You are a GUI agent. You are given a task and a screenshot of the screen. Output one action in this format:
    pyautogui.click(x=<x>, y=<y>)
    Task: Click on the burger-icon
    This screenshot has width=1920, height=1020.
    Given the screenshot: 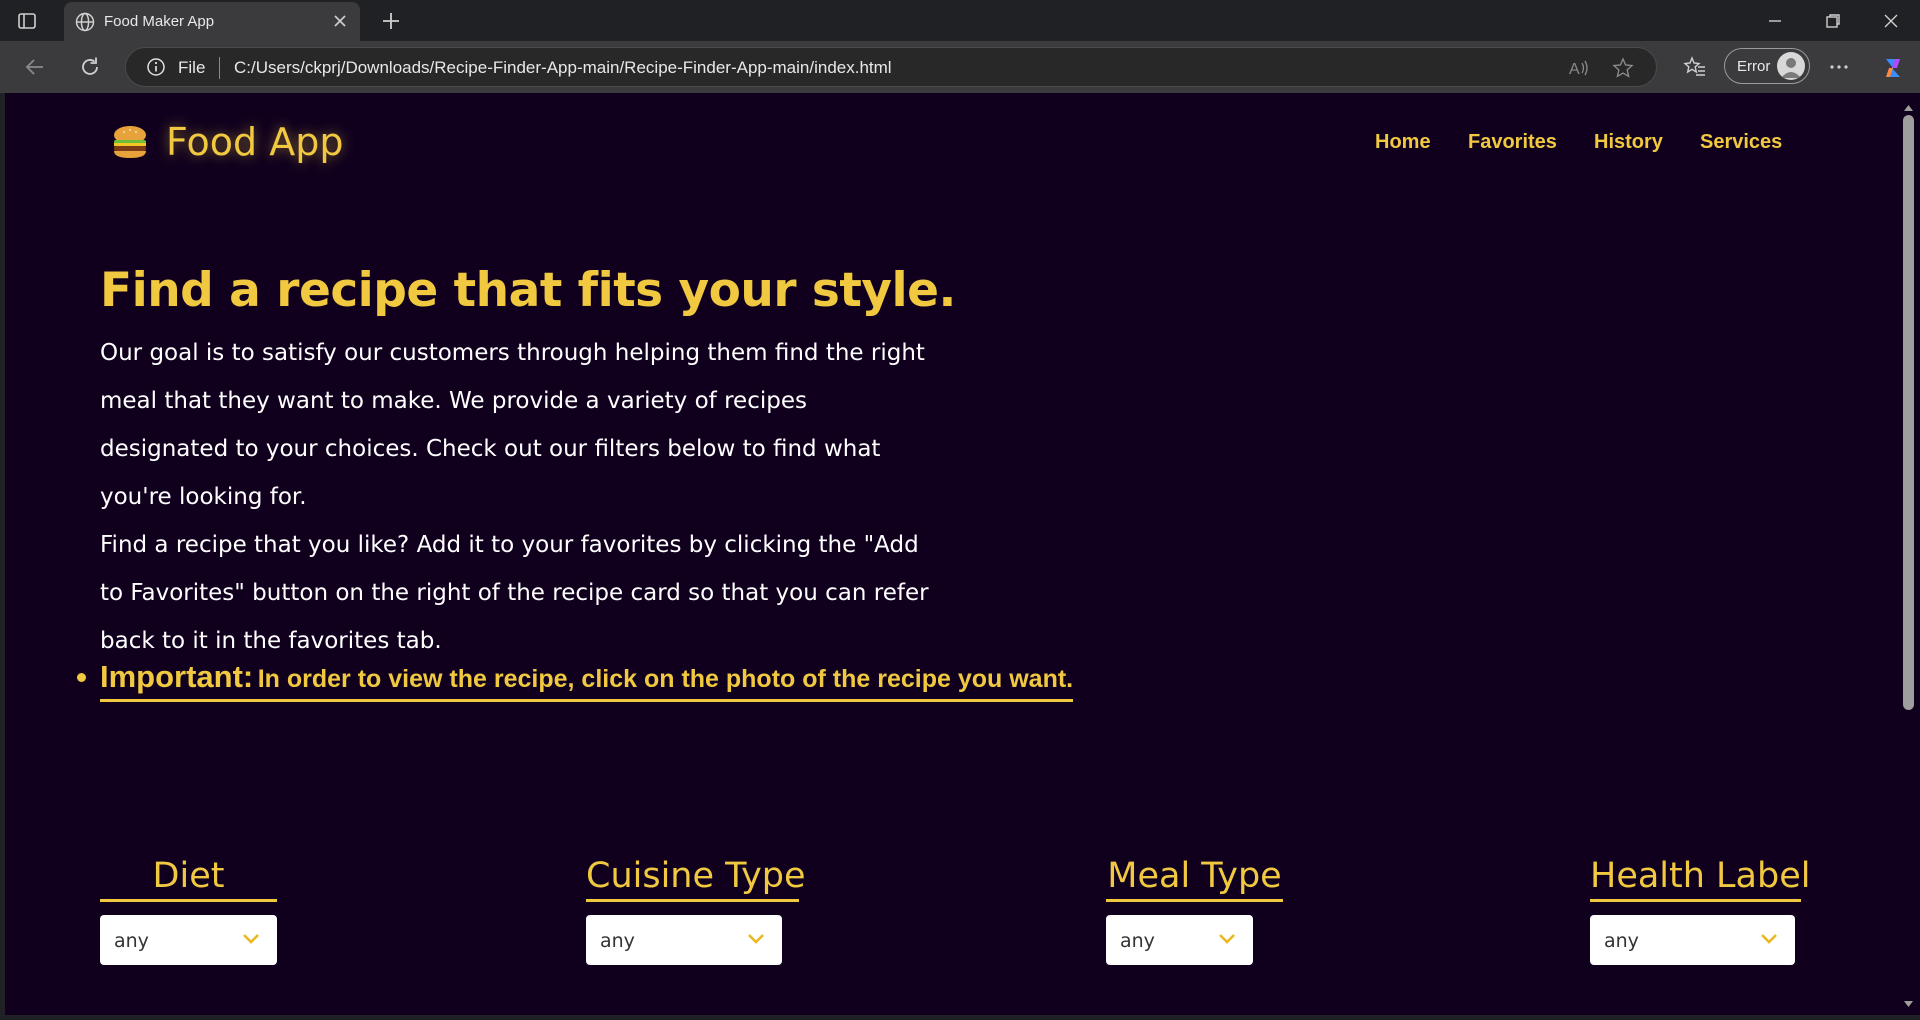 What is the action you would take?
    pyautogui.click(x=130, y=142)
    